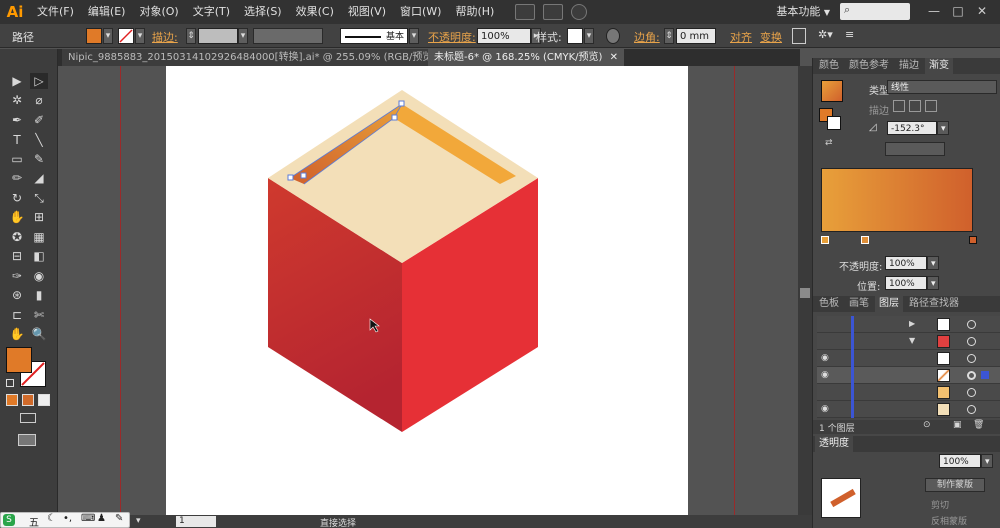 The width and height of the screenshot is (1000, 528). What do you see at coordinates (17, 276) in the screenshot?
I see `eyedropper-tool-icon: ✑` at bounding box center [17, 276].